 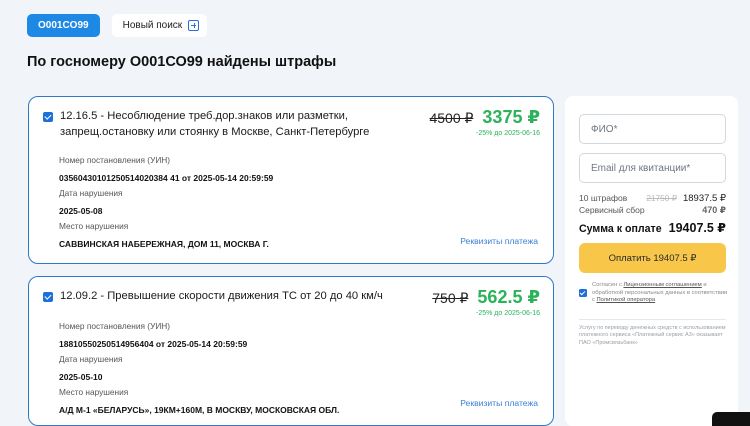 I want to click on total-value: 19407.5 ₽, so click(x=697, y=228).